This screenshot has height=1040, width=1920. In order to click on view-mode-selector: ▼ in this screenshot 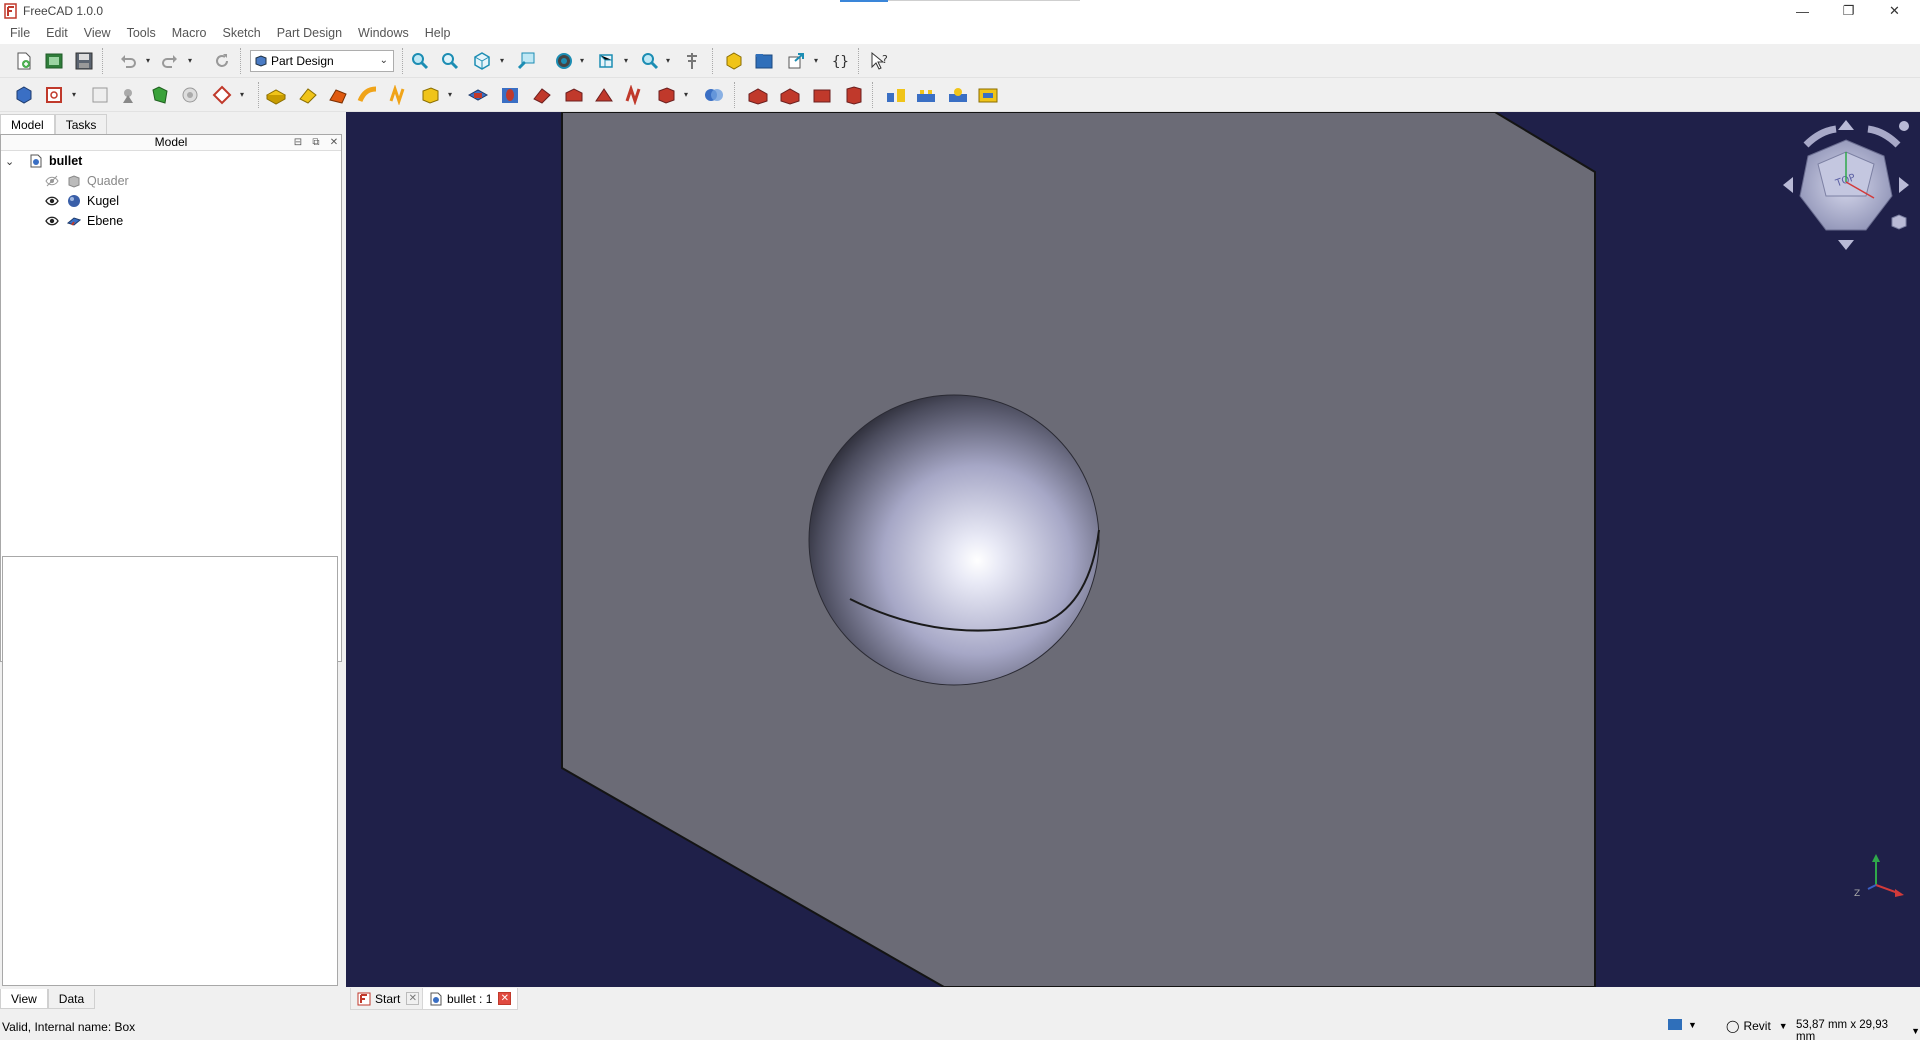, I will do `click(1682, 1024)`.